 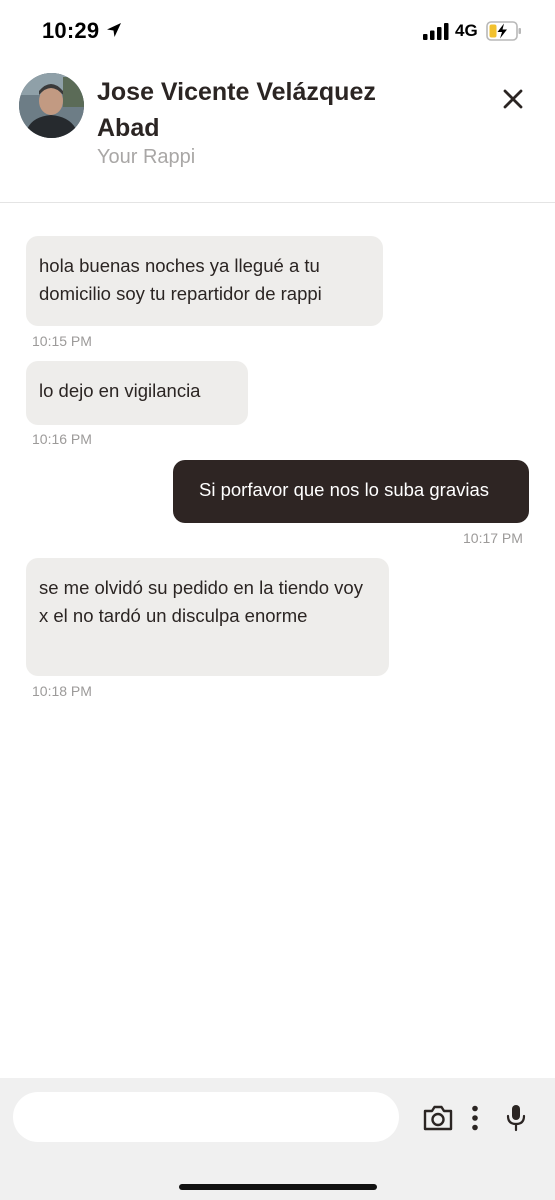 I want to click on battery-charging-icon, so click(x=504, y=31).